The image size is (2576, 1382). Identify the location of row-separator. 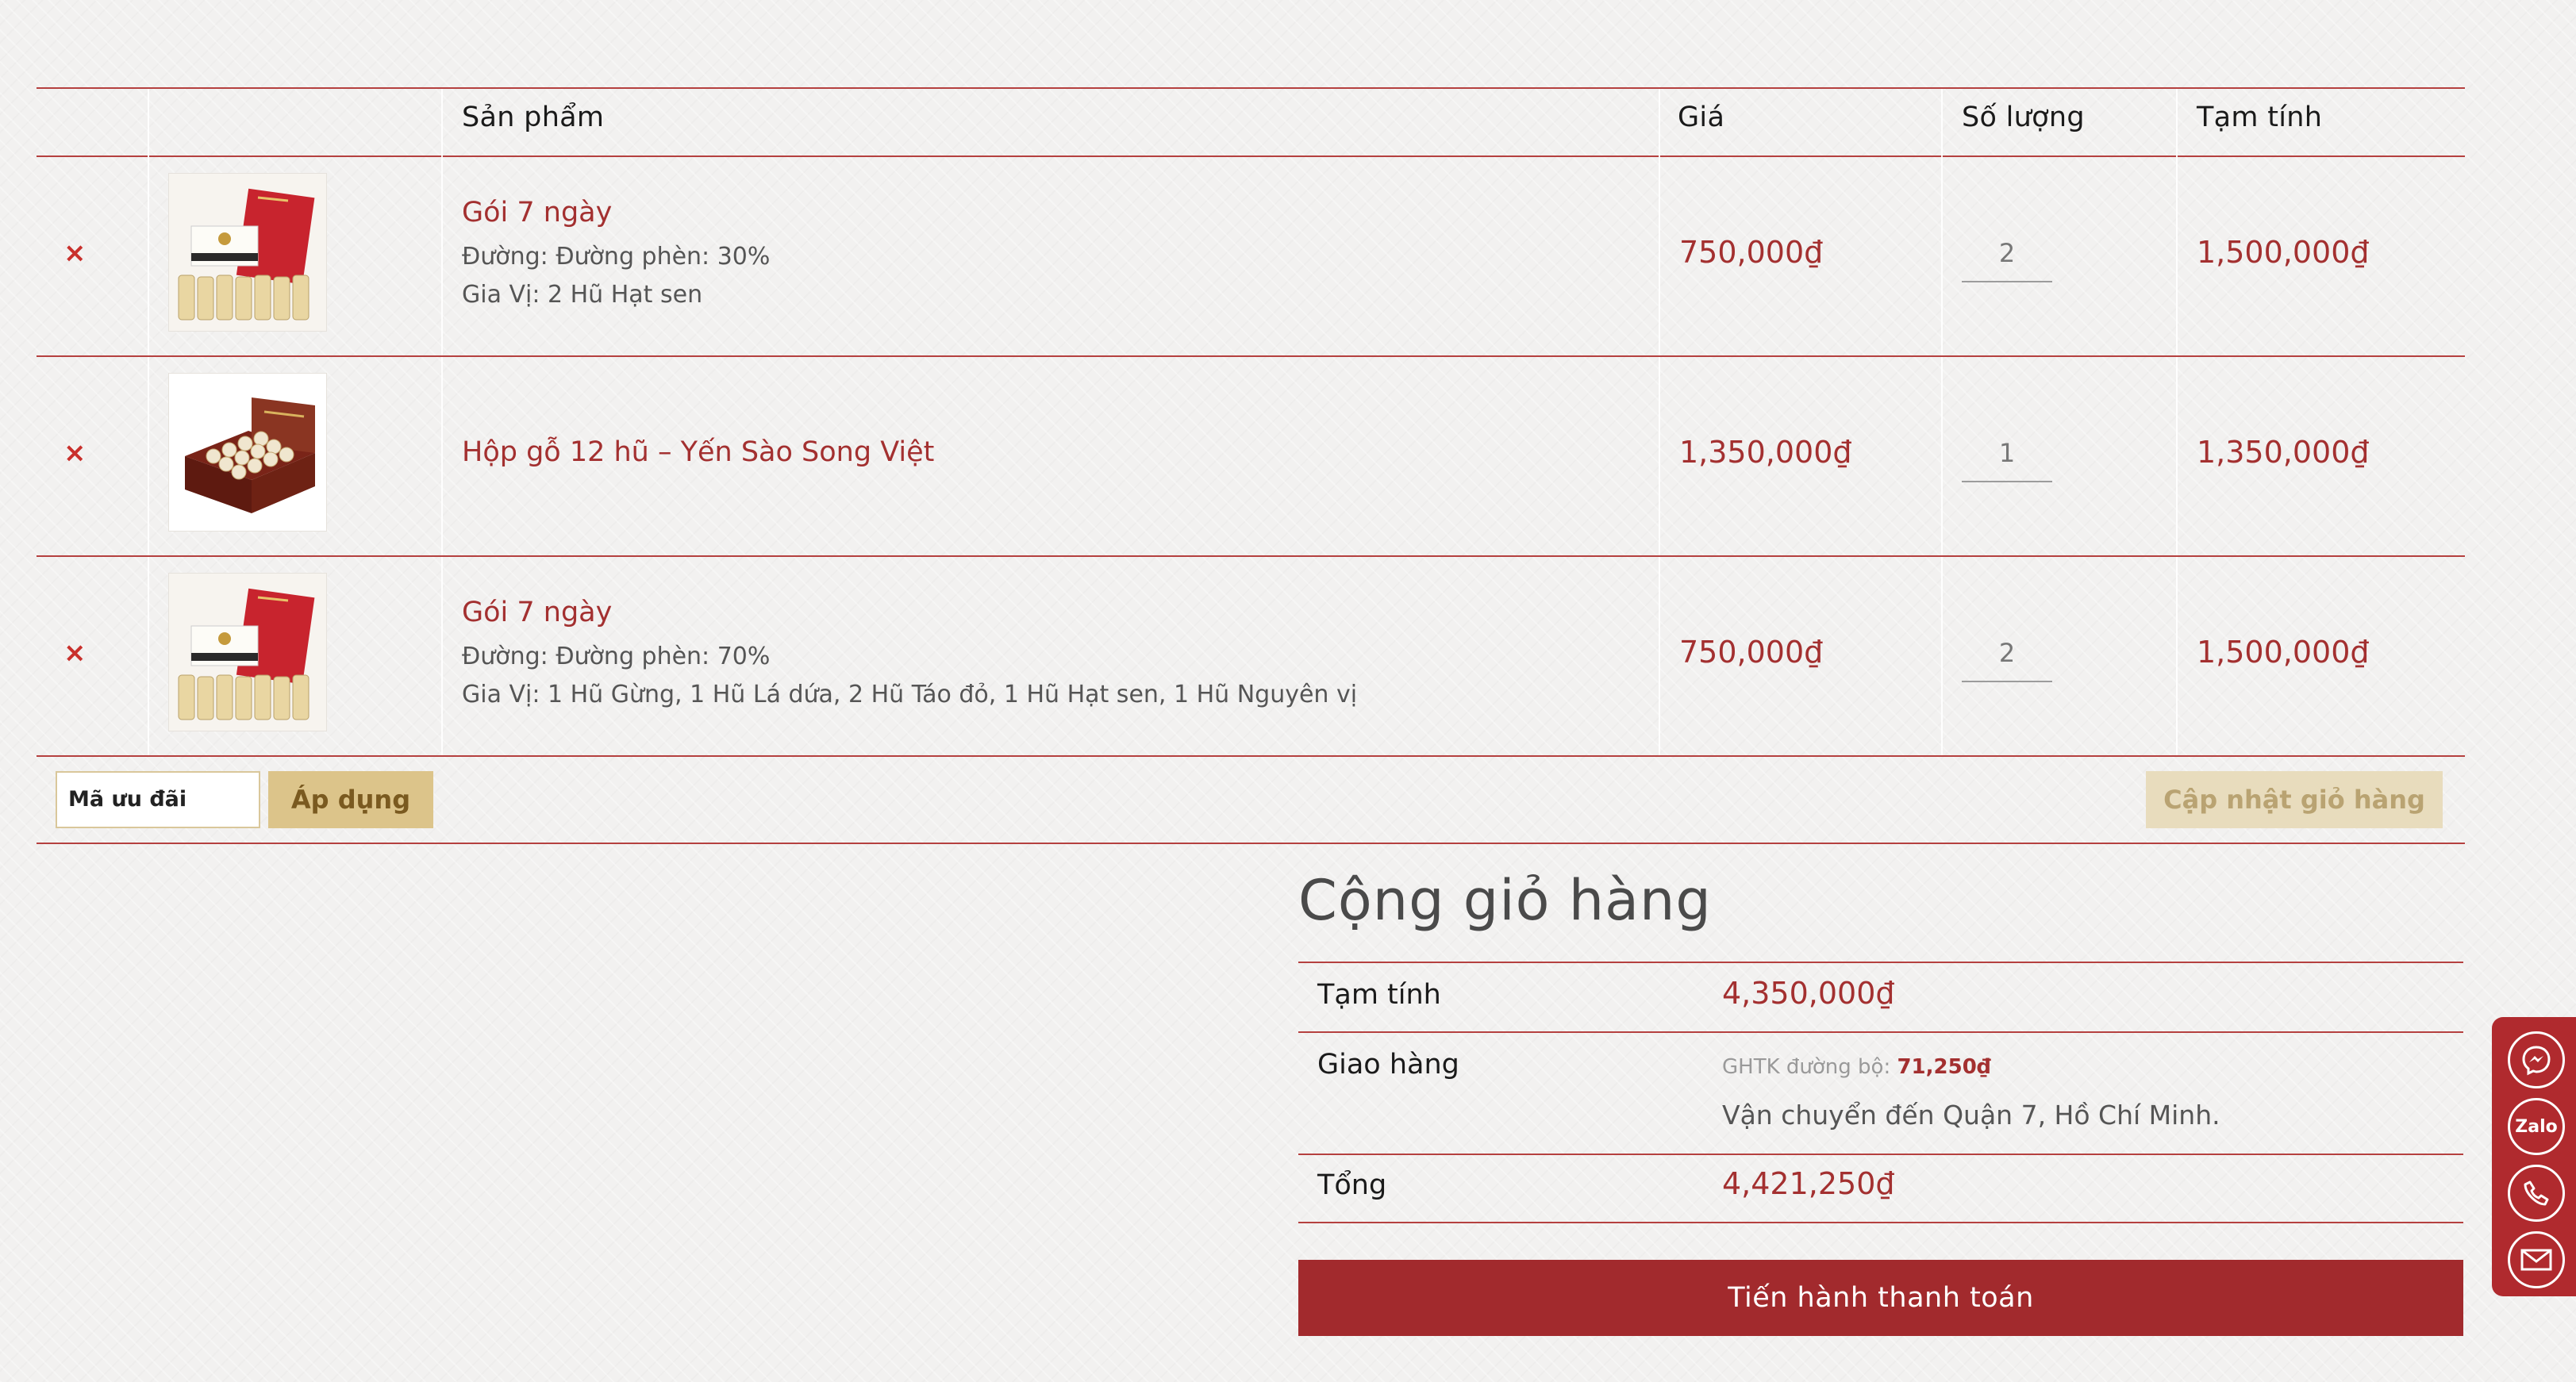
(1251, 756).